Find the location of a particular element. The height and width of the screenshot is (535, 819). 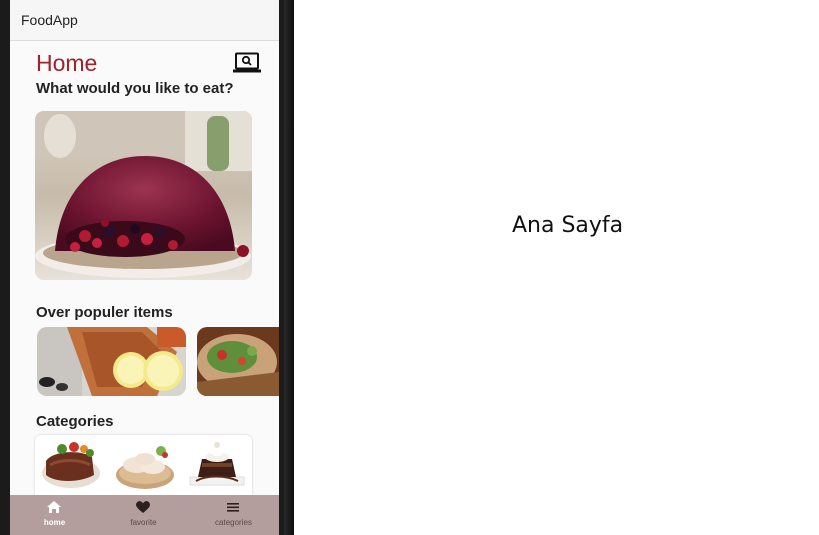

app-title: FoodApp is located at coordinates (49, 20).